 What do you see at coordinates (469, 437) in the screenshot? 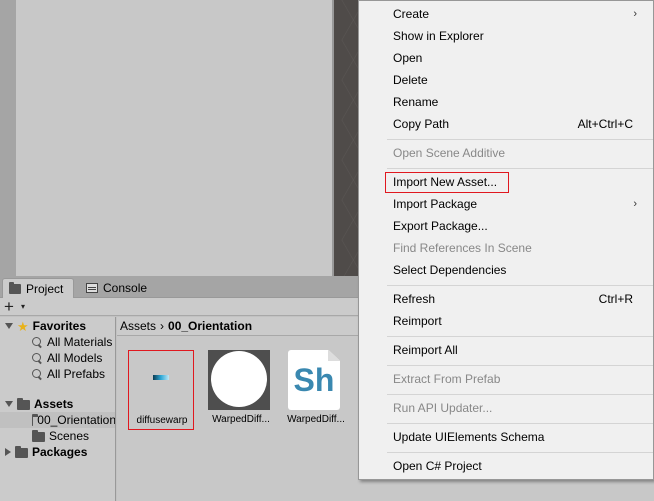
I see `menu-label: Update UIElements Schema` at bounding box center [469, 437].